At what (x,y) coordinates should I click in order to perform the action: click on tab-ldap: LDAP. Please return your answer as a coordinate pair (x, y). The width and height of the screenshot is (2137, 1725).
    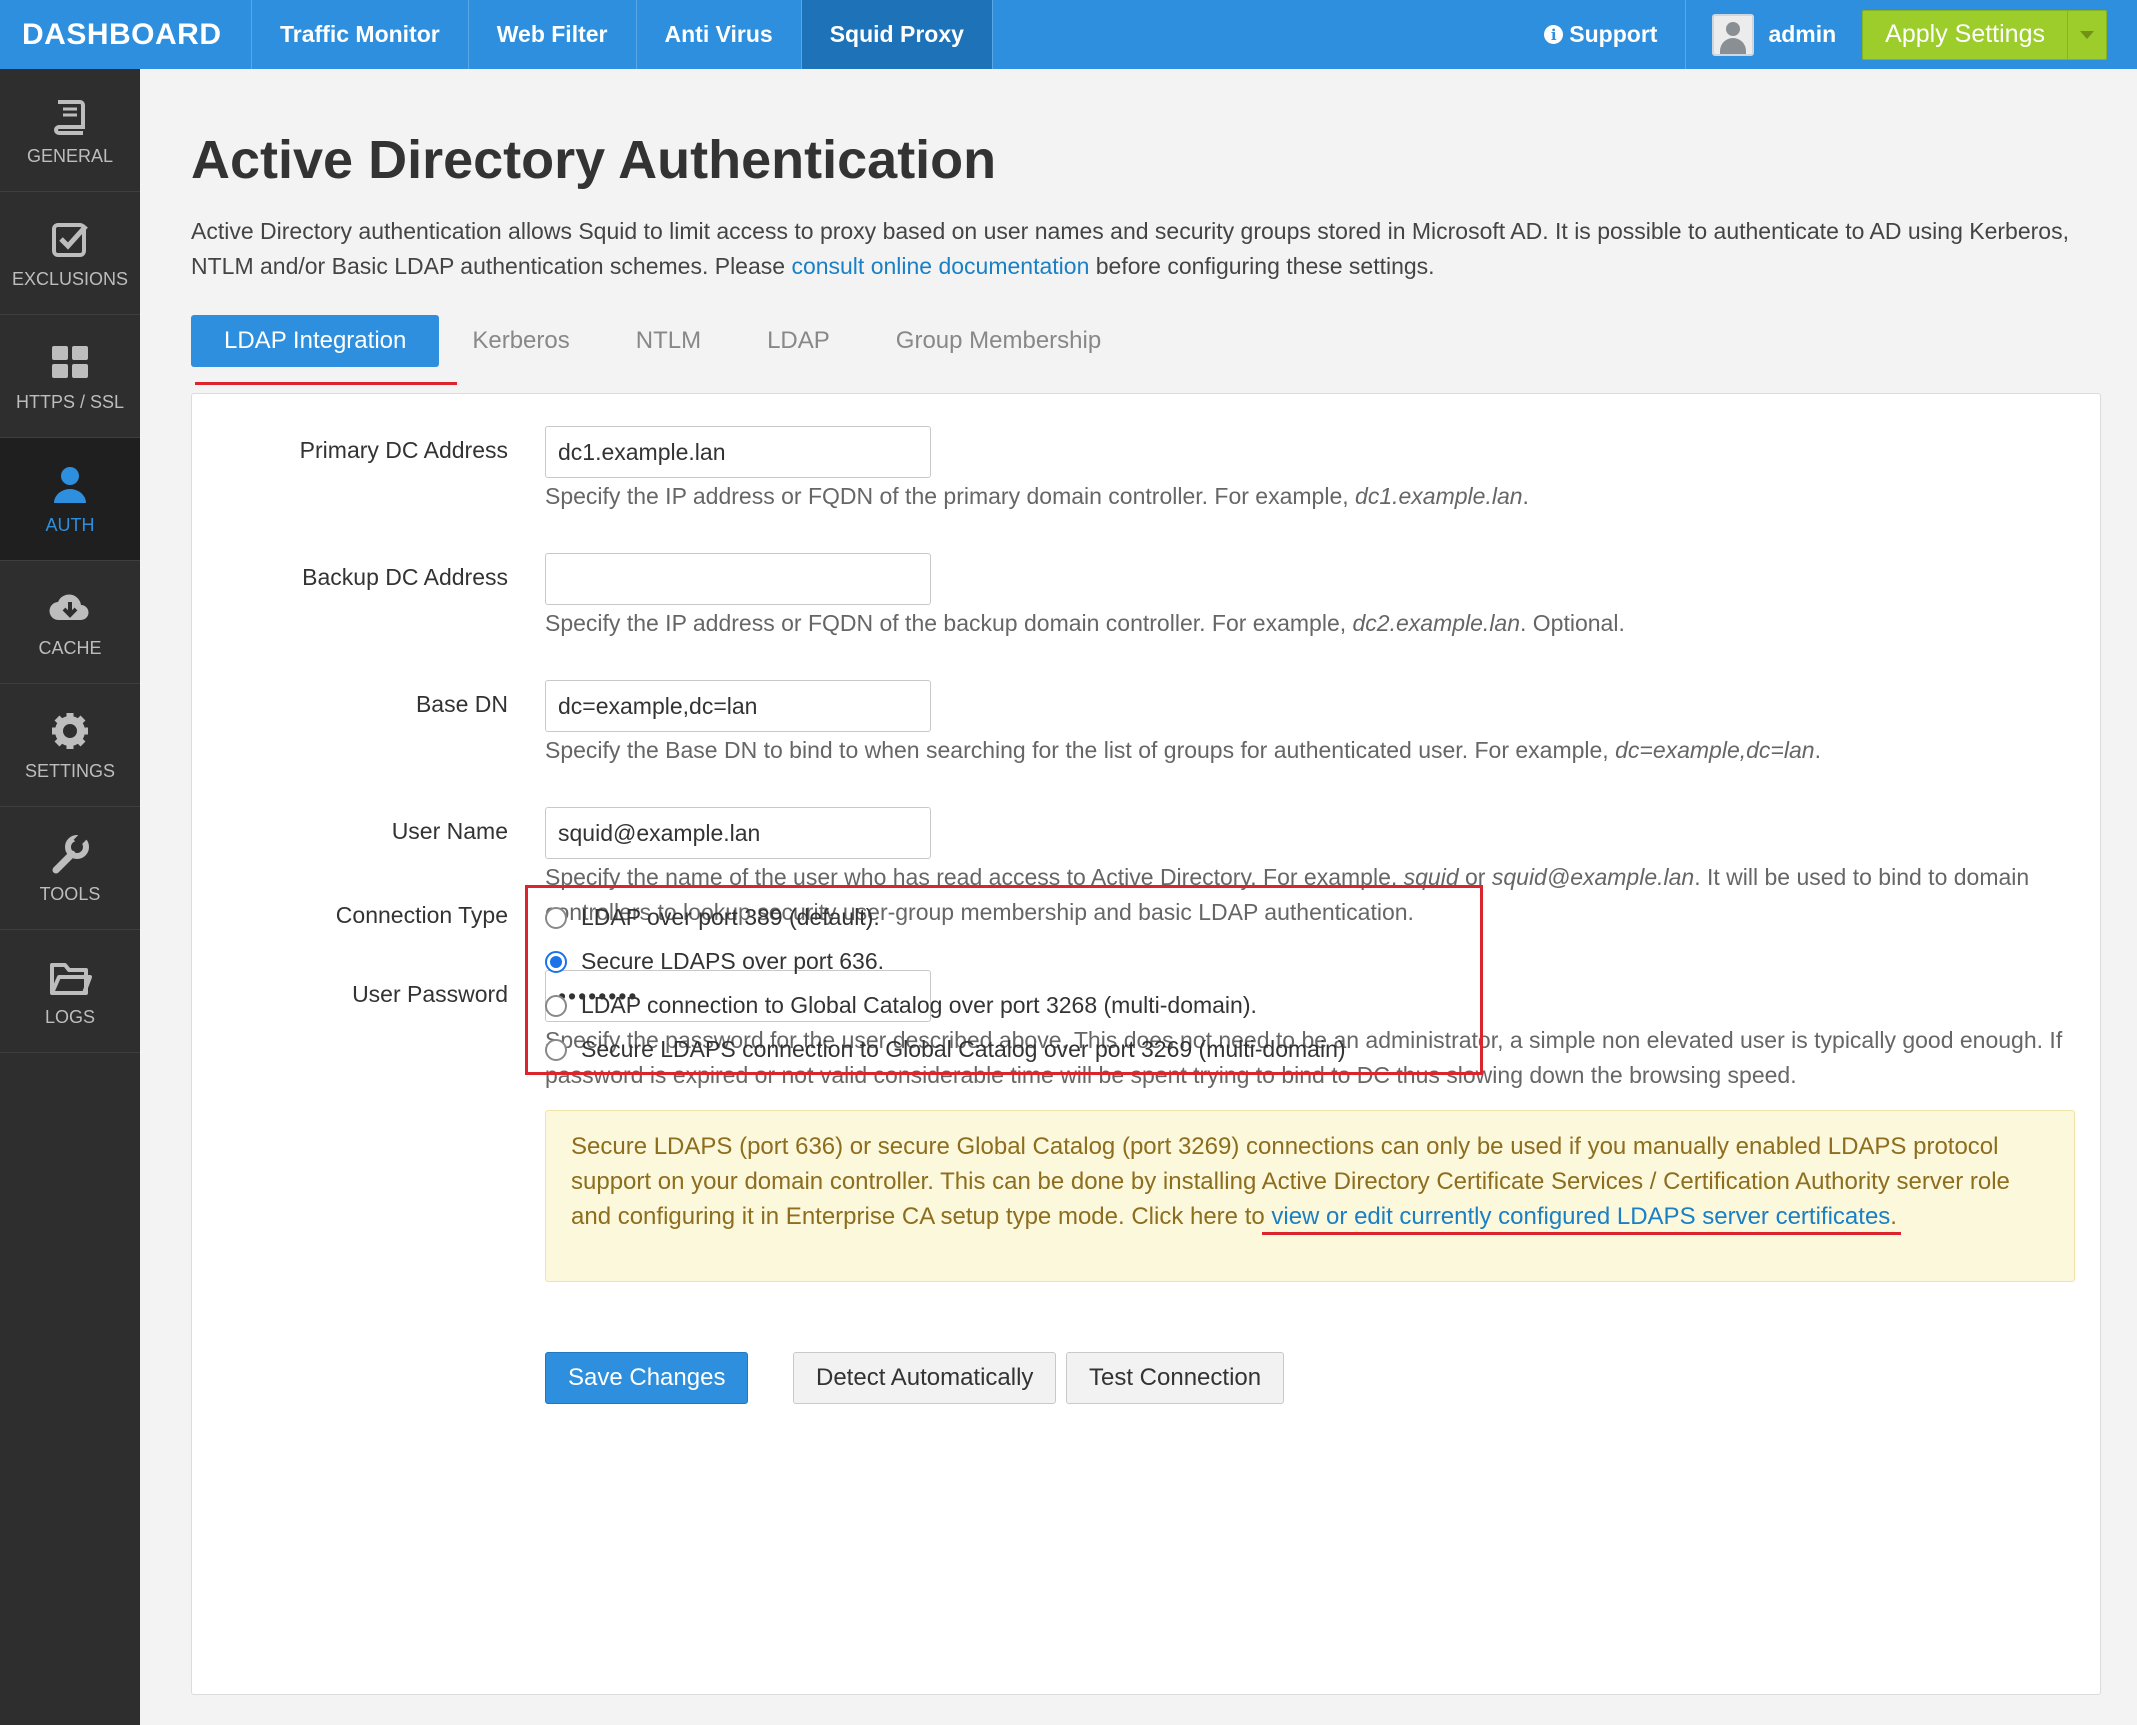
    Looking at the image, I should click on (798, 341).